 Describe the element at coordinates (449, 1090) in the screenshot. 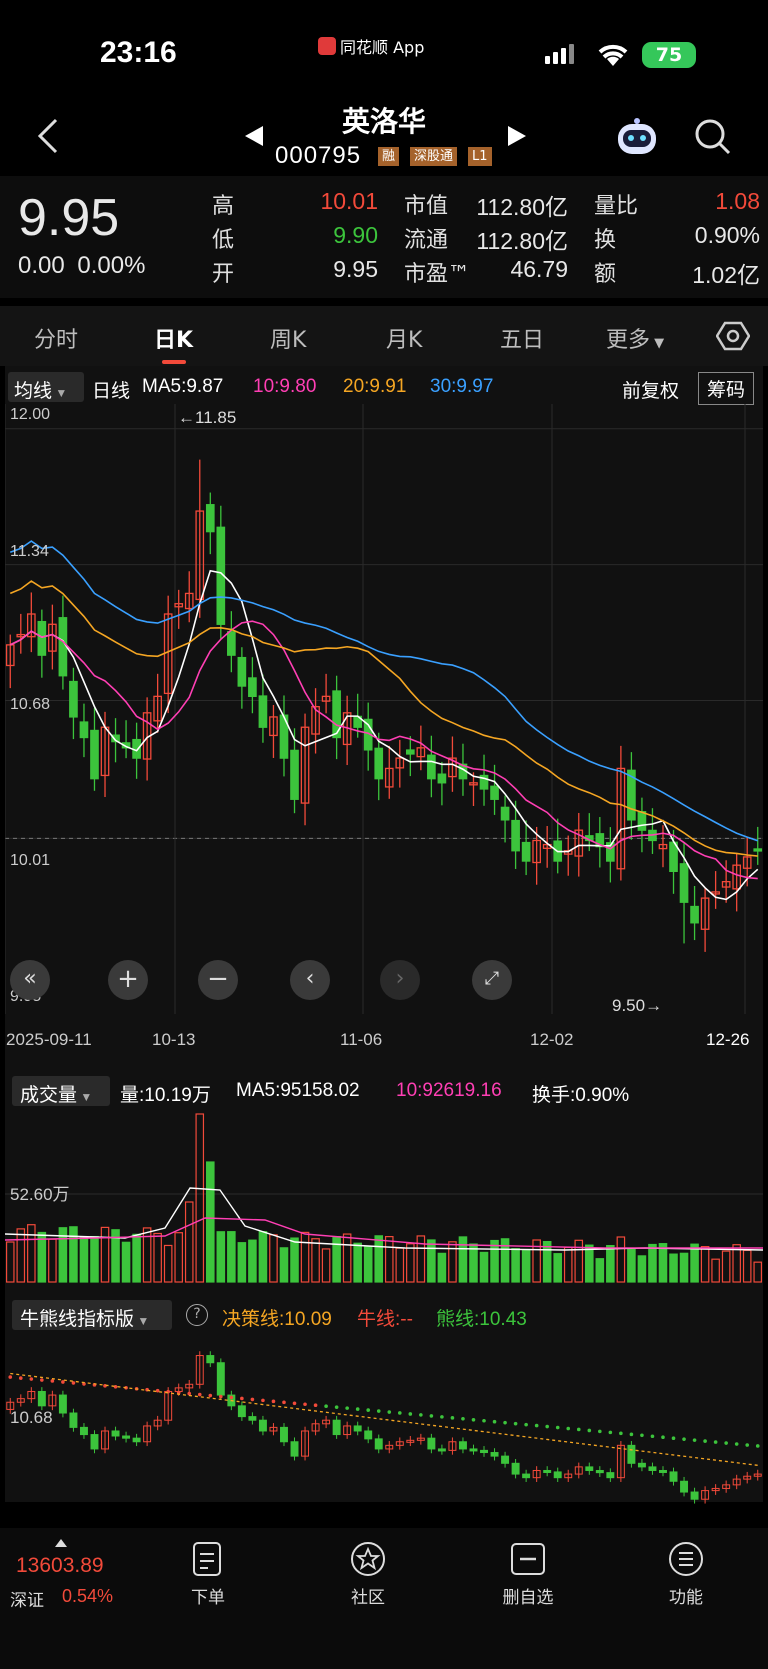

I see `volume-ma10: 10:92619.16` at that location.